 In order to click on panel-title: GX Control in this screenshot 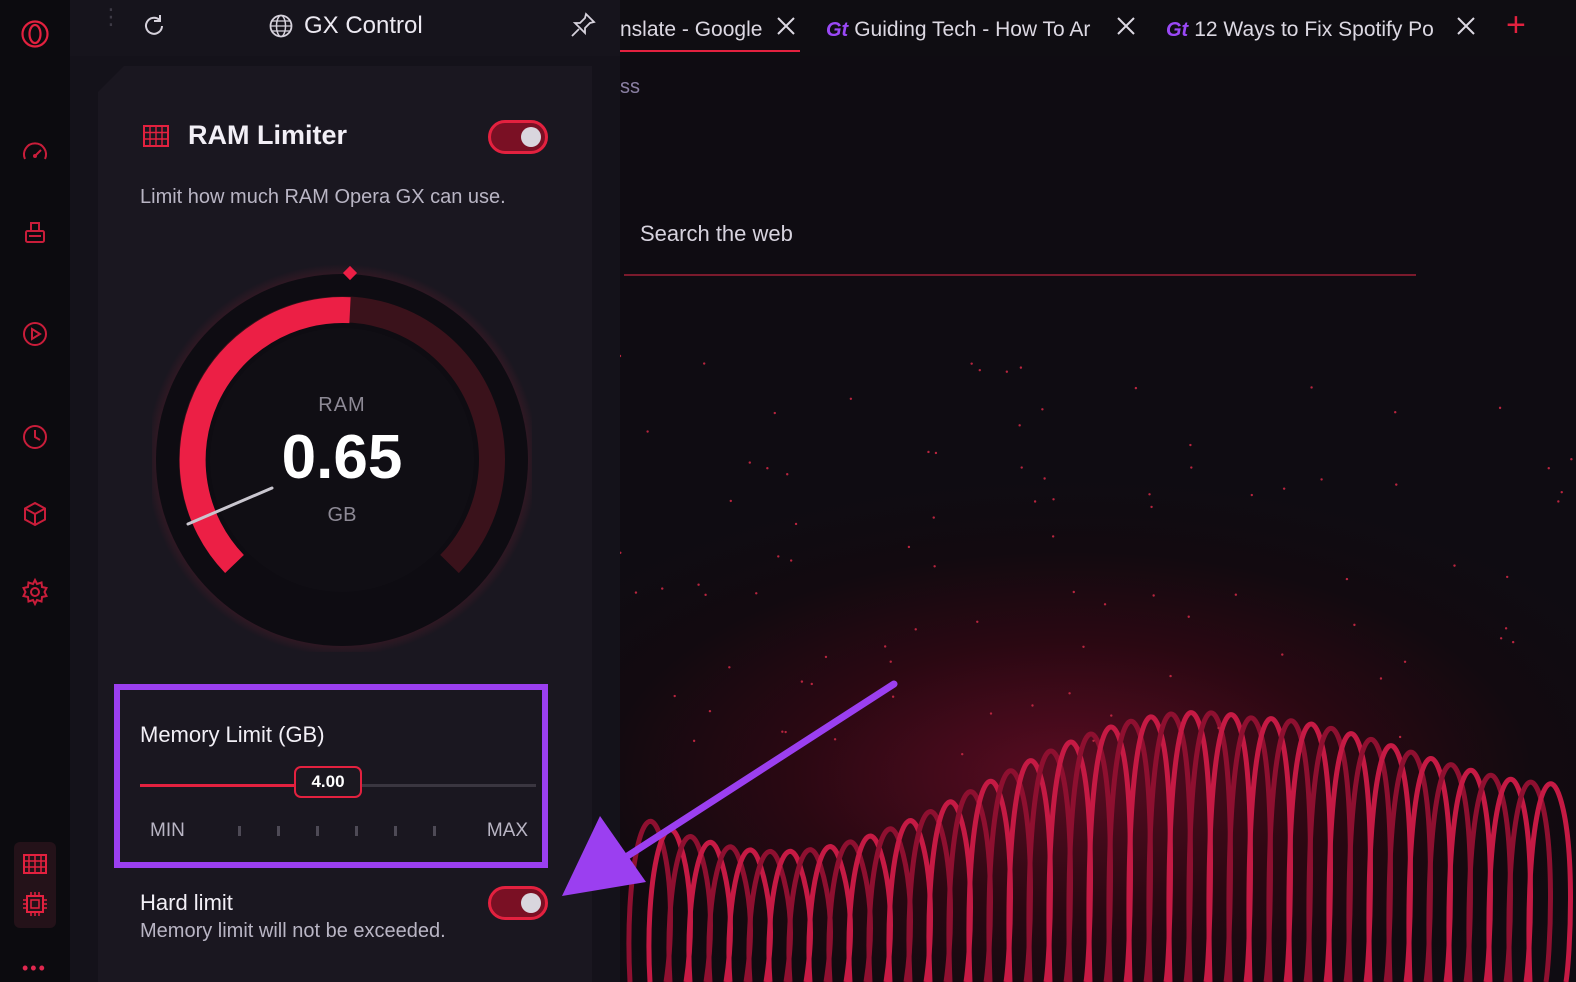, I will do `click(363, 25)`.